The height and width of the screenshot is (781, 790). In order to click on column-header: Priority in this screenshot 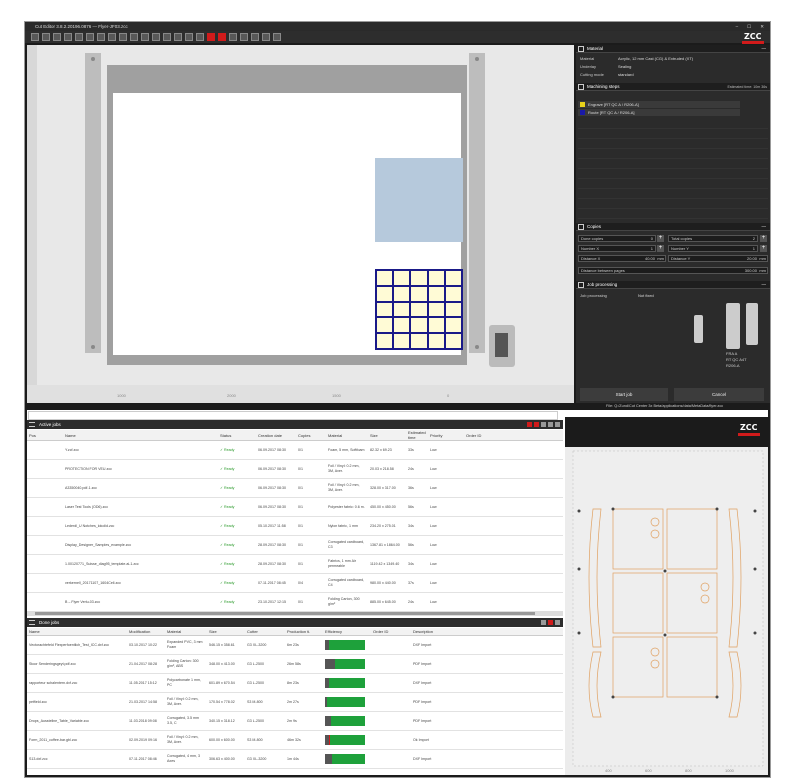, I will do `click(446, 435)`.